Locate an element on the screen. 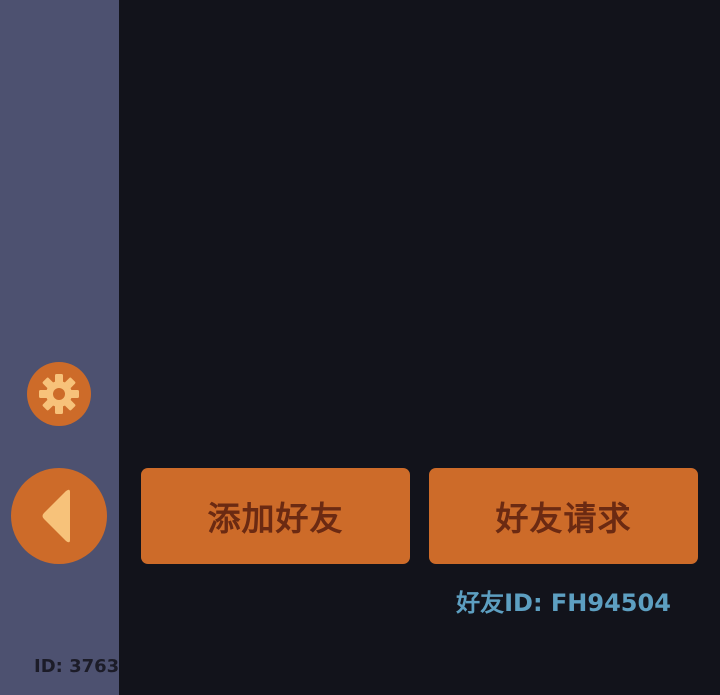  settings-button is located at coordinates (59, 394).